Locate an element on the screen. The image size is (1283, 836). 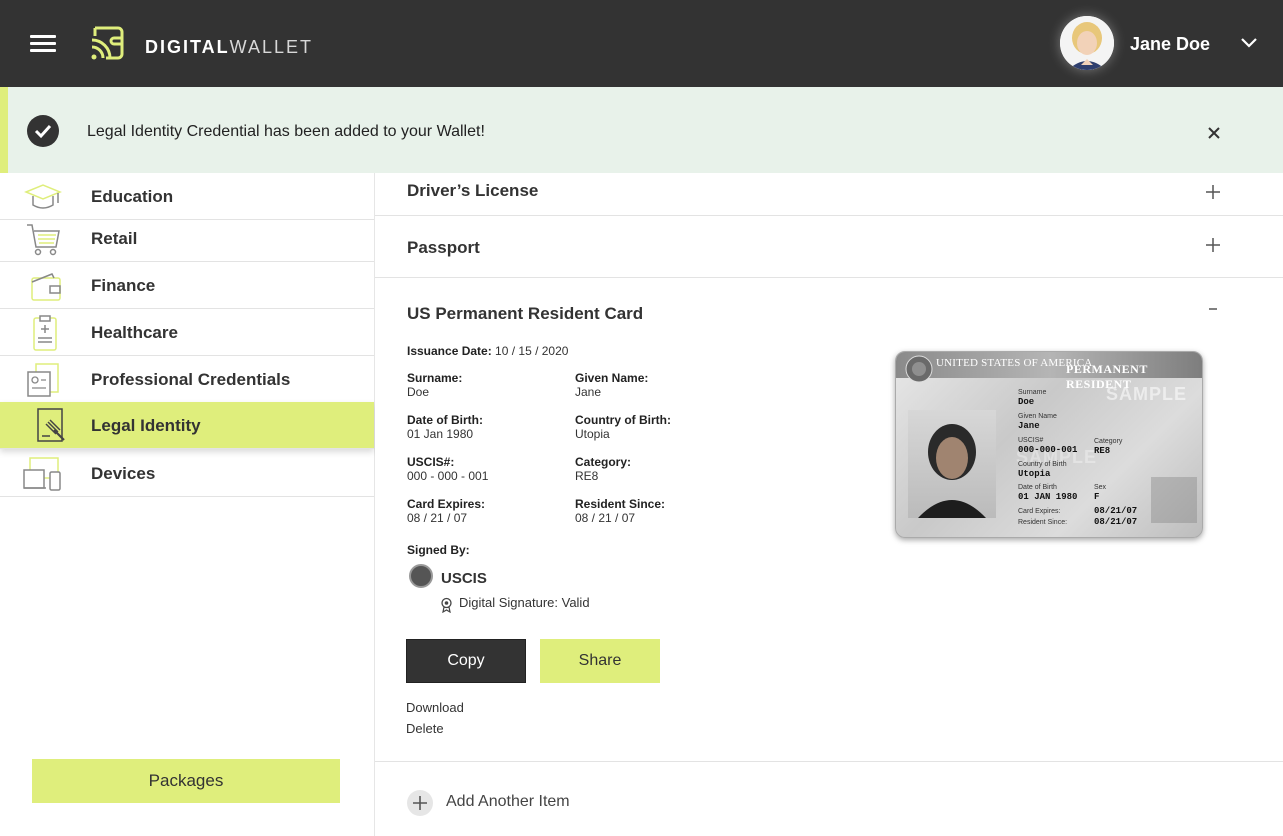
sidebar-item-finance: Finance is located at coordinates (187, 285).